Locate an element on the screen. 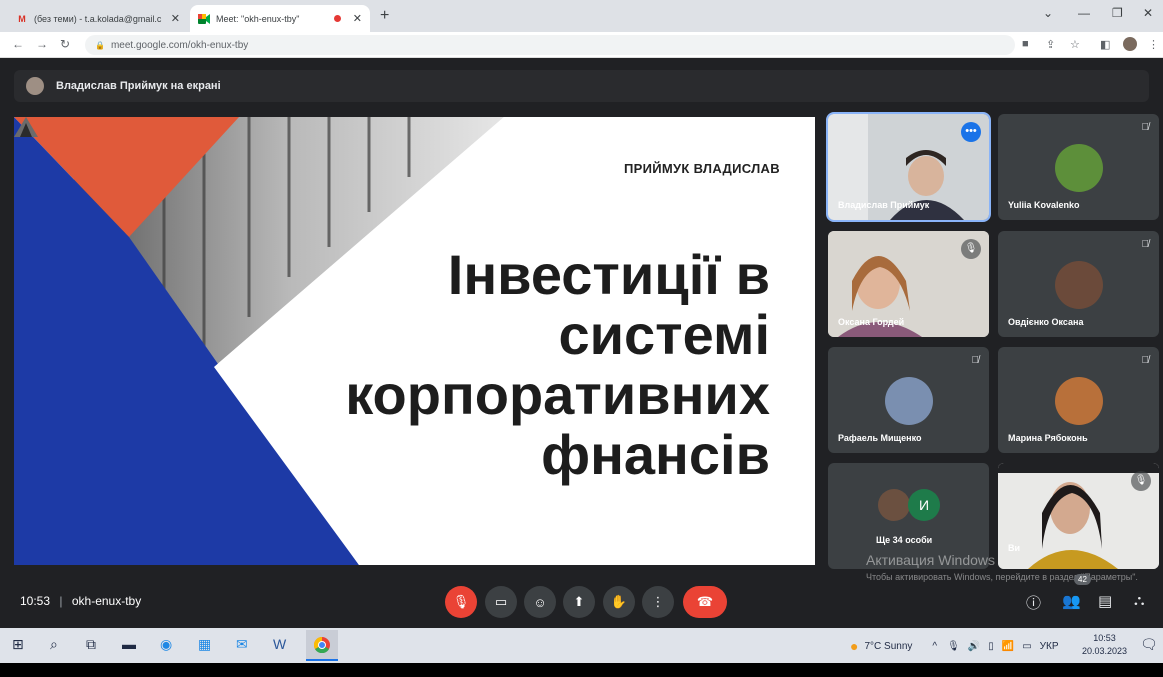 This screenshot has height=677, width=1163. volume-icon: 🔊 is located at coordinates (974, 646).